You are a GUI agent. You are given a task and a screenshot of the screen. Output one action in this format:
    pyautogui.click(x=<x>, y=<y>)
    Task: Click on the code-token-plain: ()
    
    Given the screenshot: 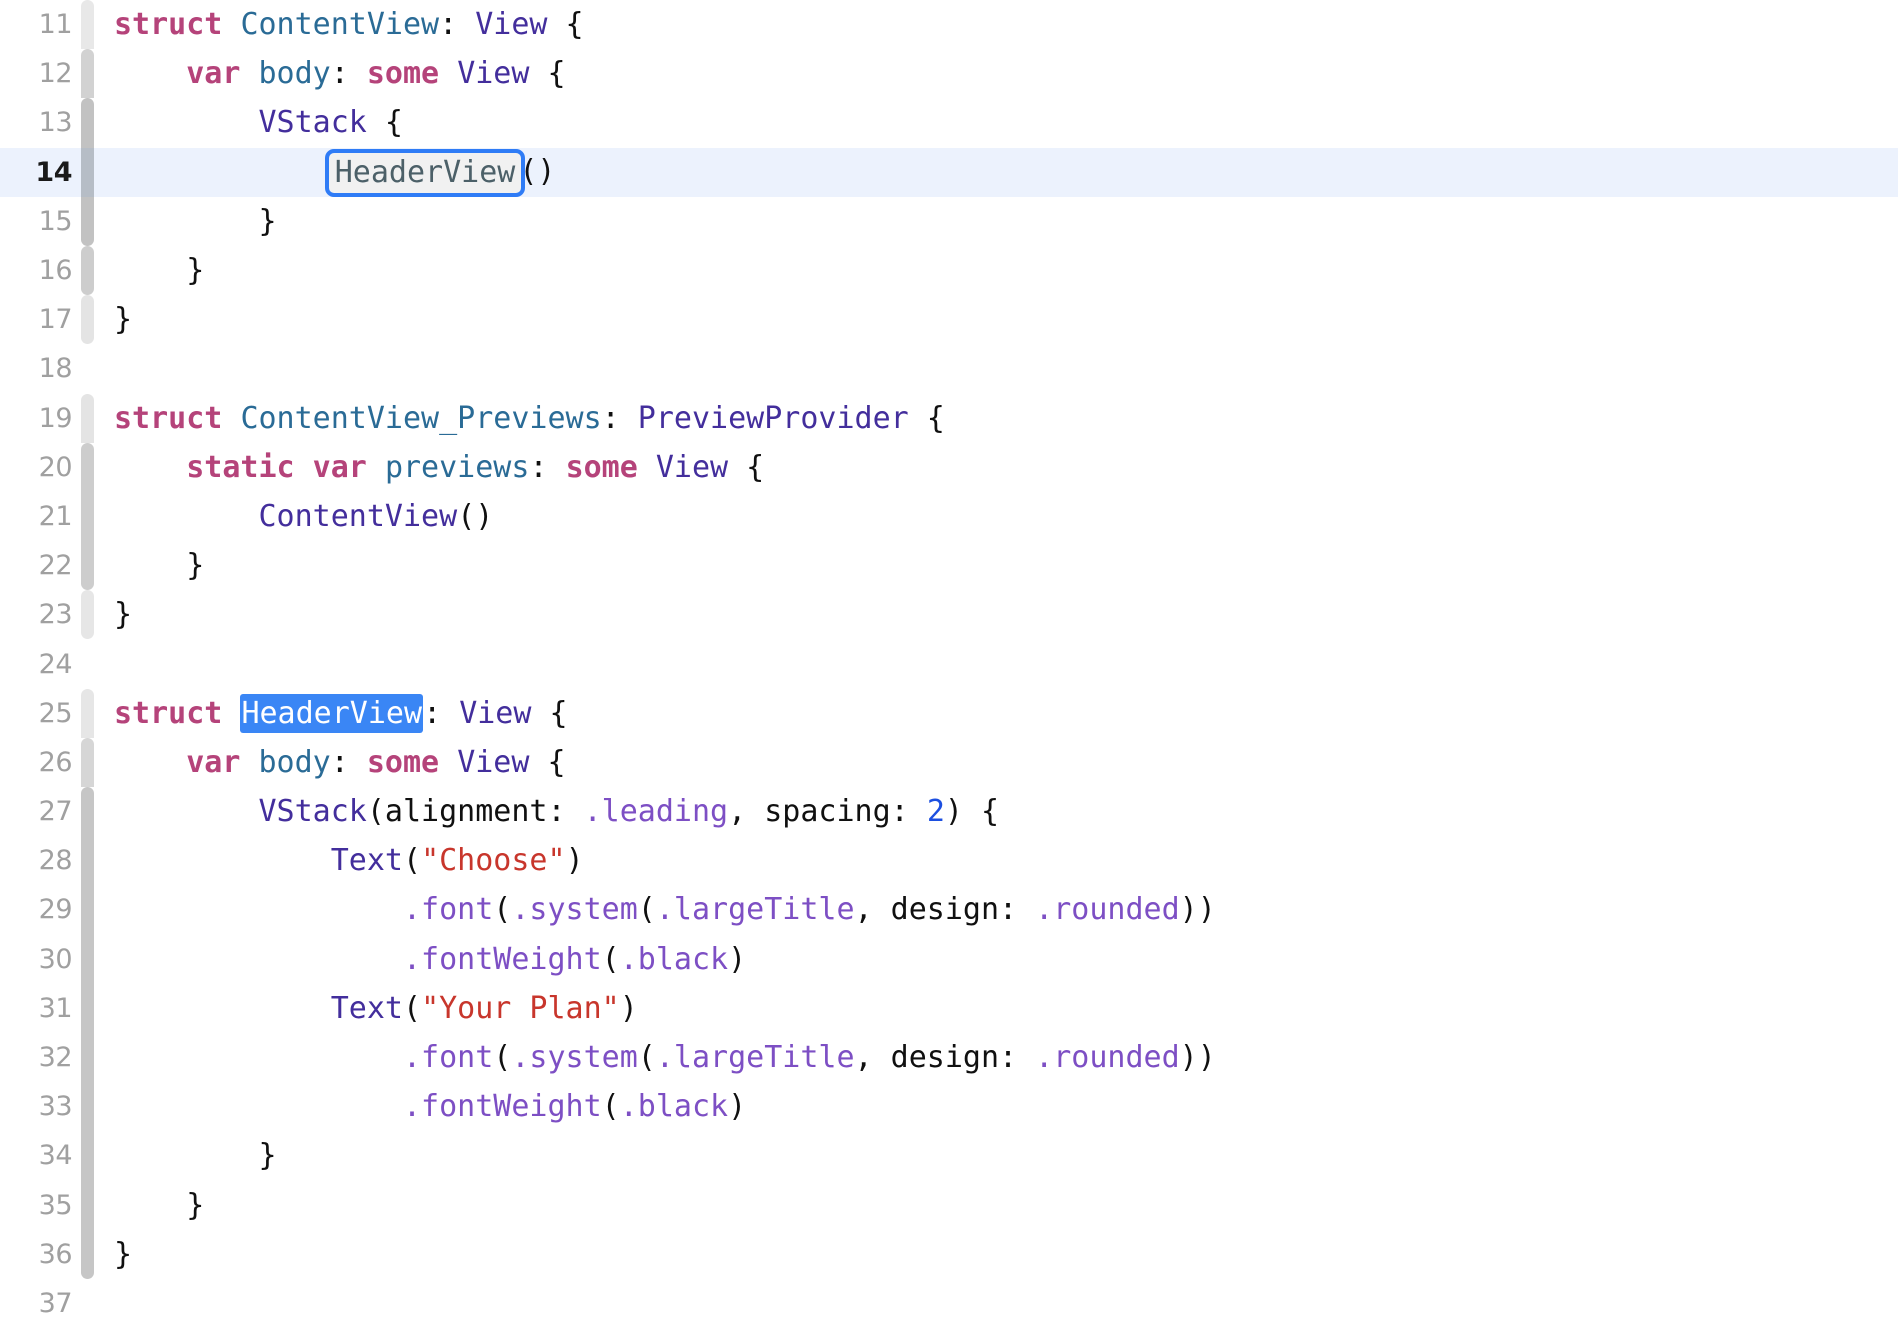 What is the action you would take?
    pyautogui.click(x=475, y=516)
    